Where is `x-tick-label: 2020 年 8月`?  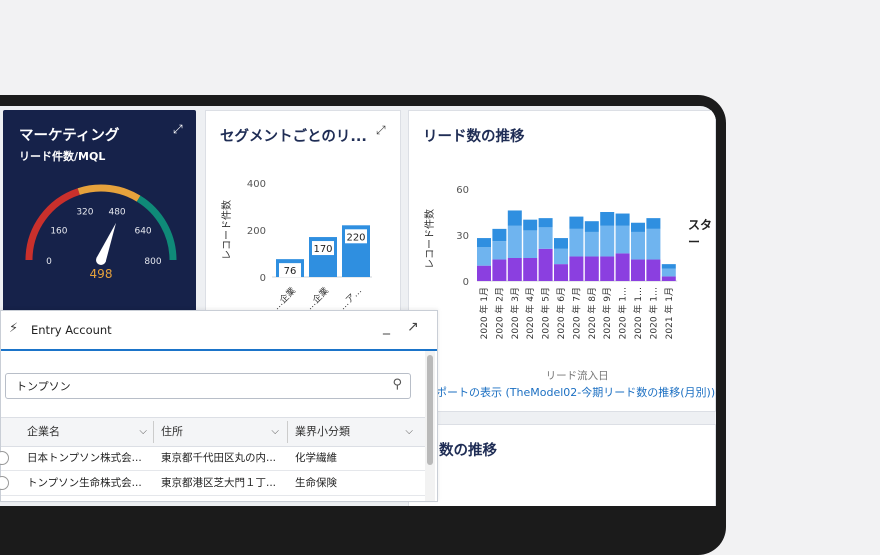
x-tick-label: 2020 年 8月 is located at coordinates (592, 313).